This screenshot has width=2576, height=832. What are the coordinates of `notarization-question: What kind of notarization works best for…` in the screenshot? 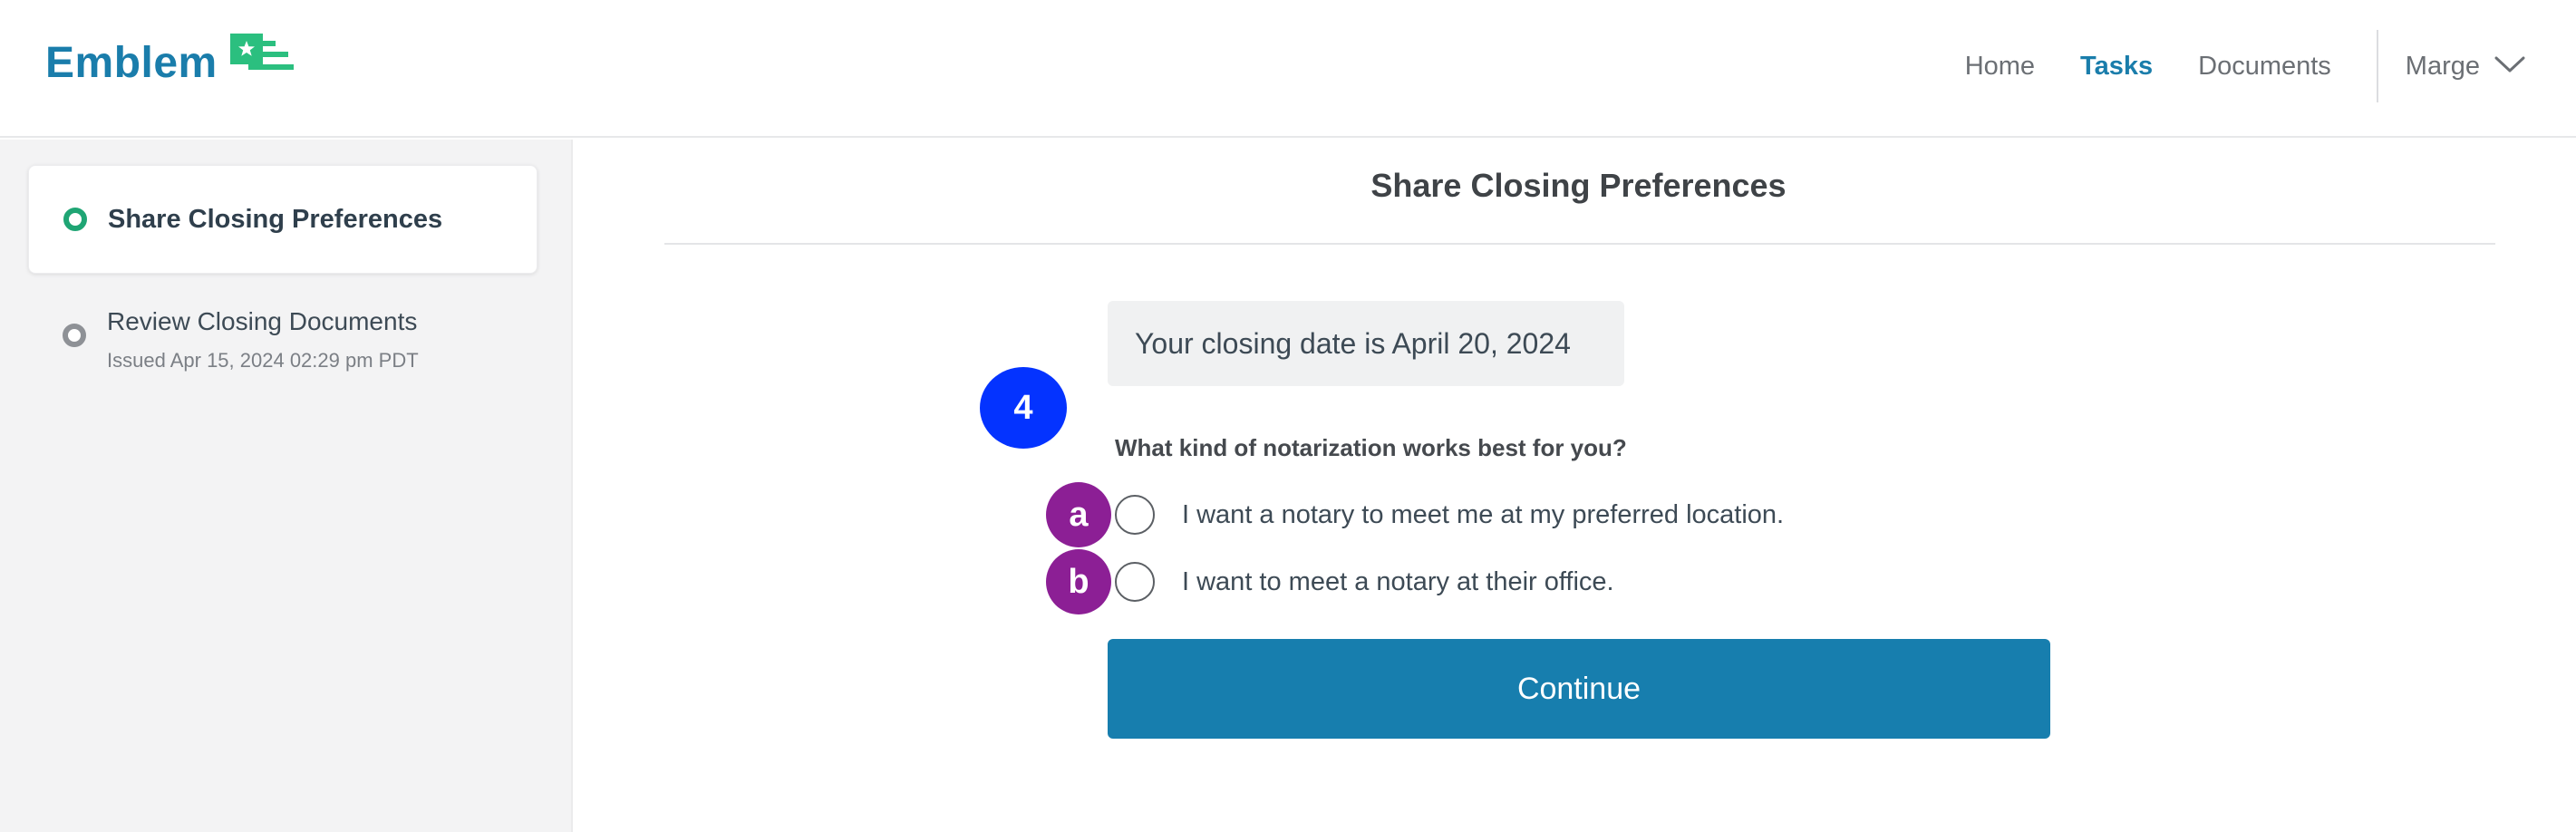 It's located at (1371, 447).